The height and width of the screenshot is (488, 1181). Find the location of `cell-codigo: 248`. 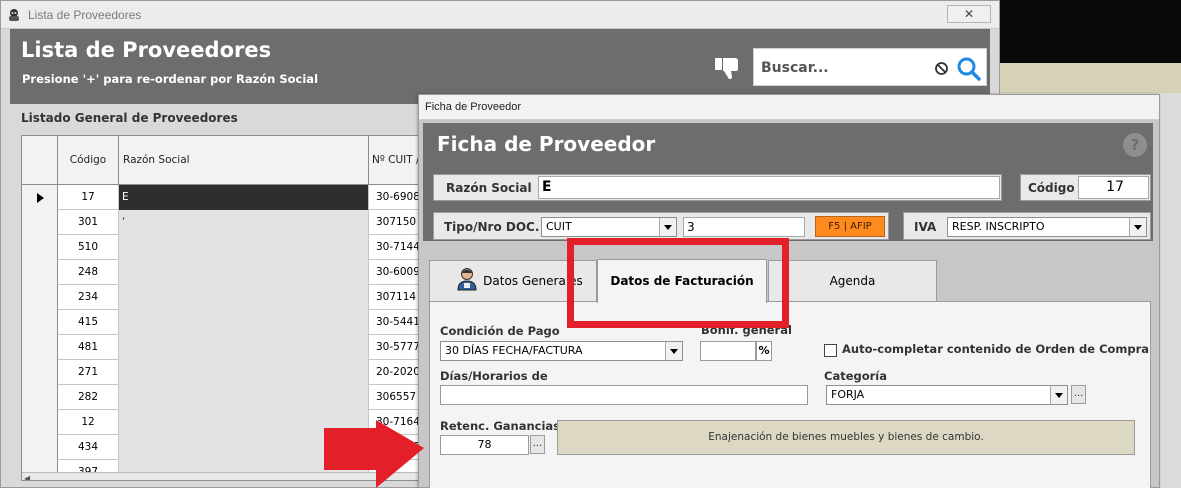

cell-codigo: 248 is located at coordinates (88, 272).